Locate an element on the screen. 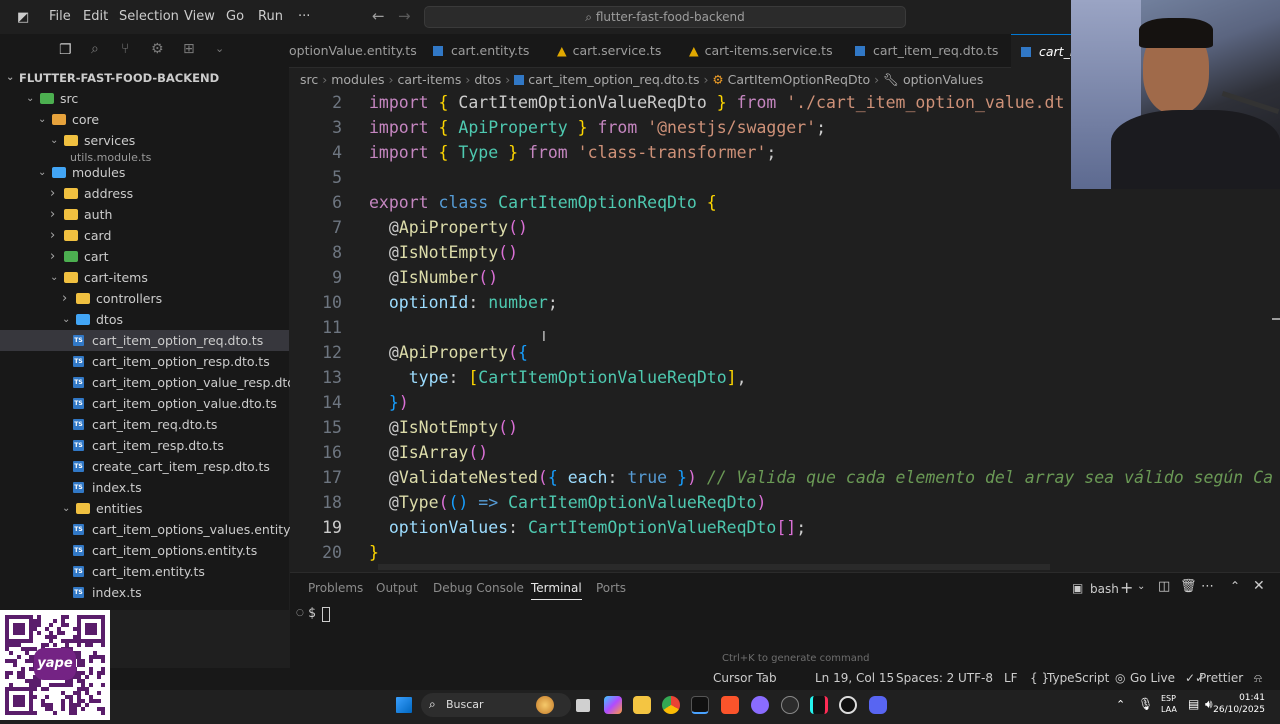 This screenshot has width=1280, height=724. maximize-panel-icon: ⌃ is located at coordinates (1235, 586).